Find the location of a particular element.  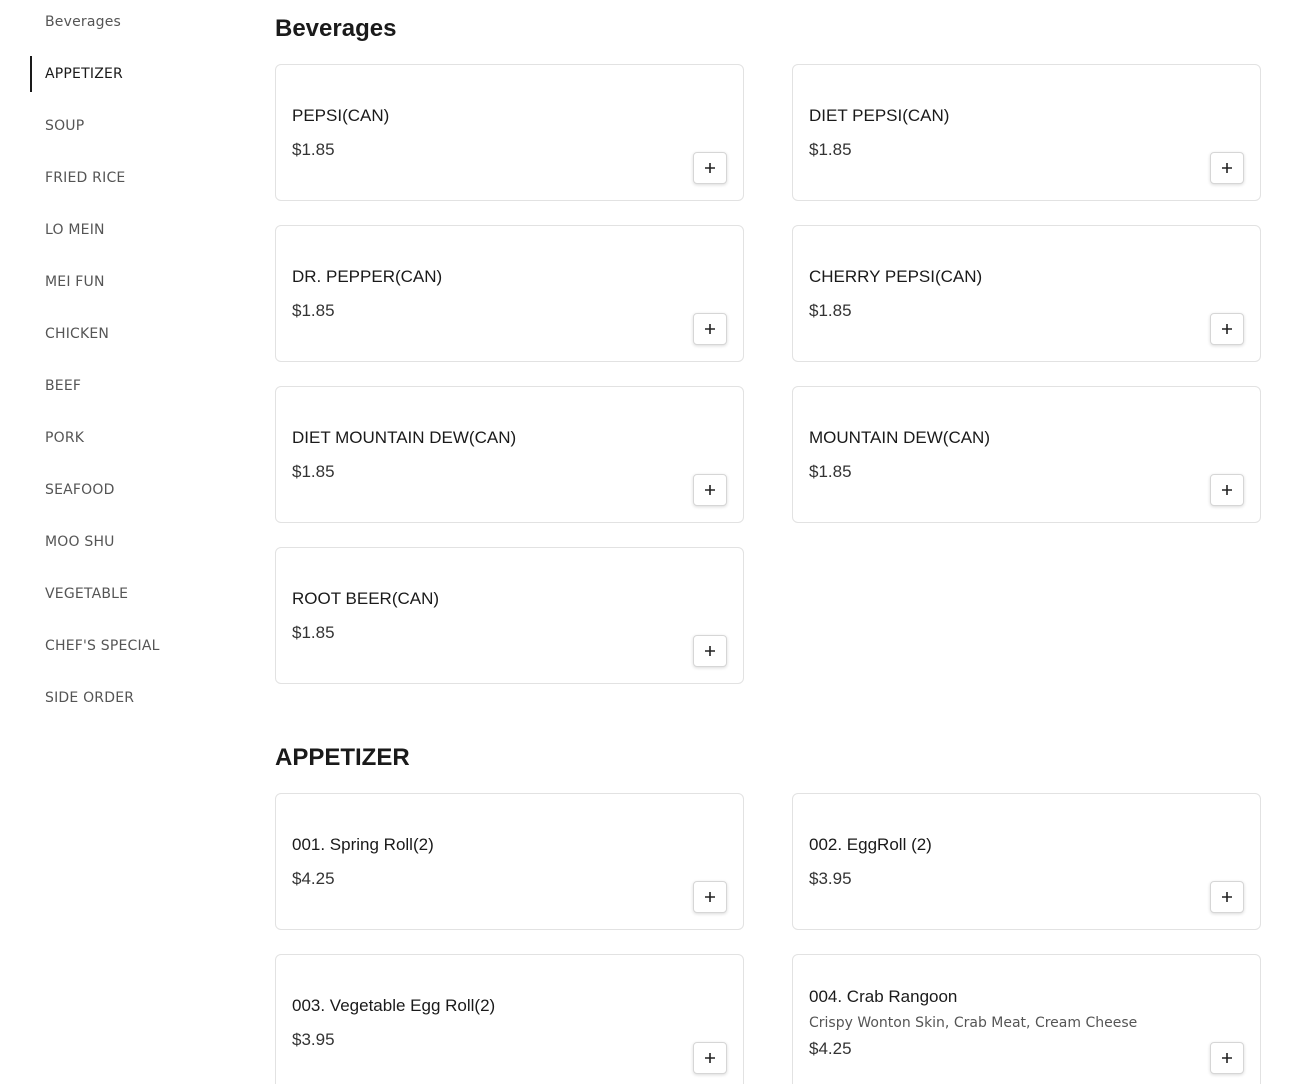

menu-item-card: DIET PEPSI(CAN) $1.85 is located at coordinates (1026, 132).